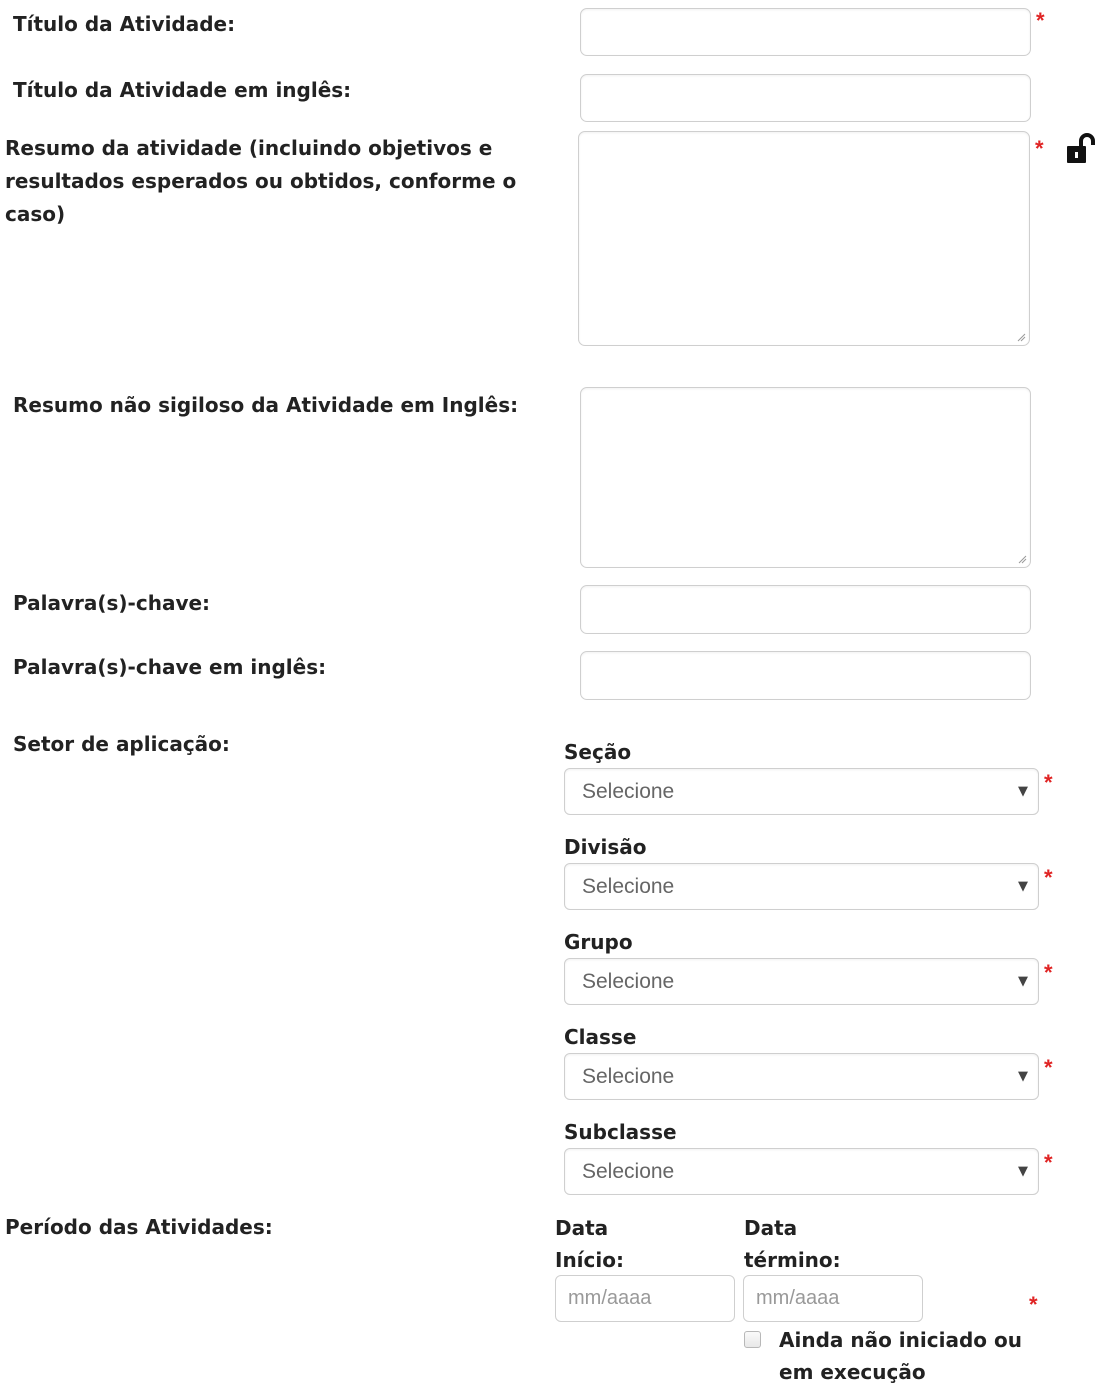 The width and height of the screenshot is (1099, 1388). What do you see at coordinates (112, 603) in the screenshot?
I see `palavras-label: Palavra(s)-chave:` at bounding box center [112, 603].